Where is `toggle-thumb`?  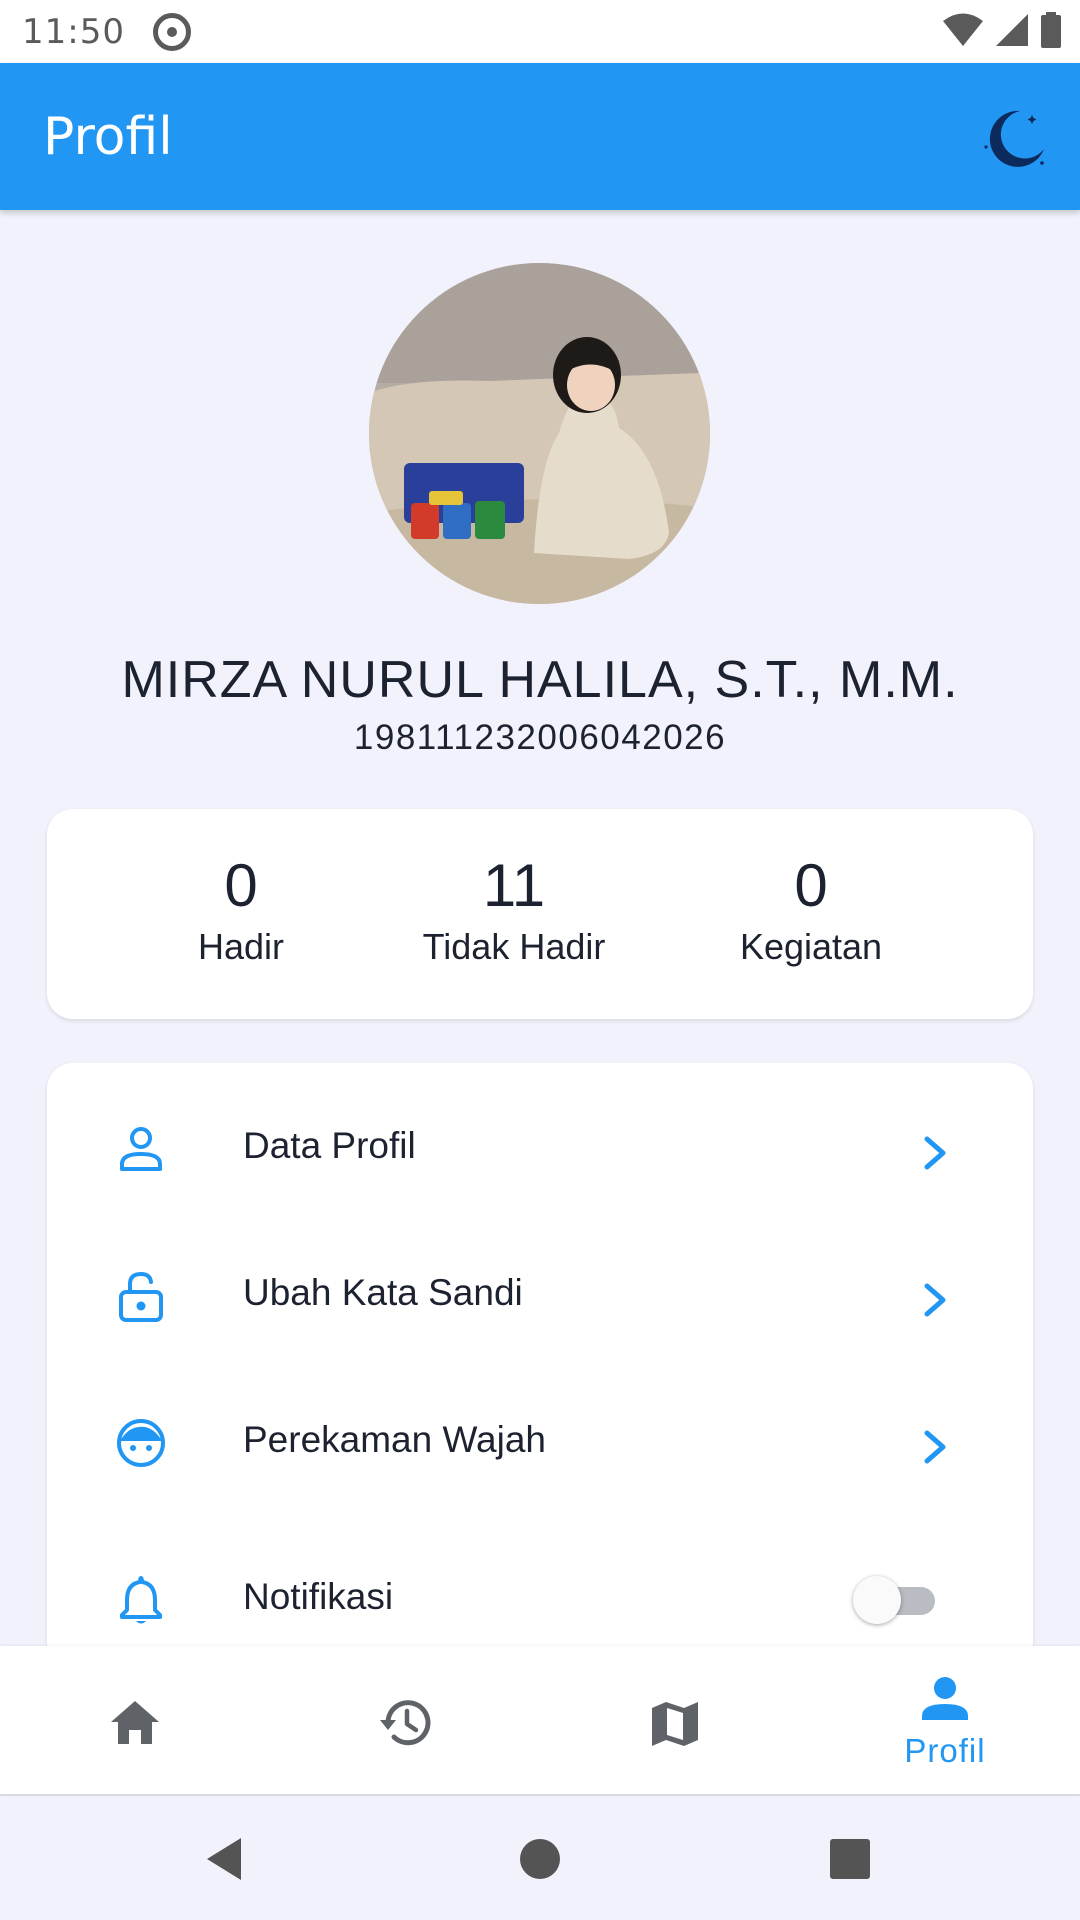
toggle-thumb is located at coordinates (877, 1600).